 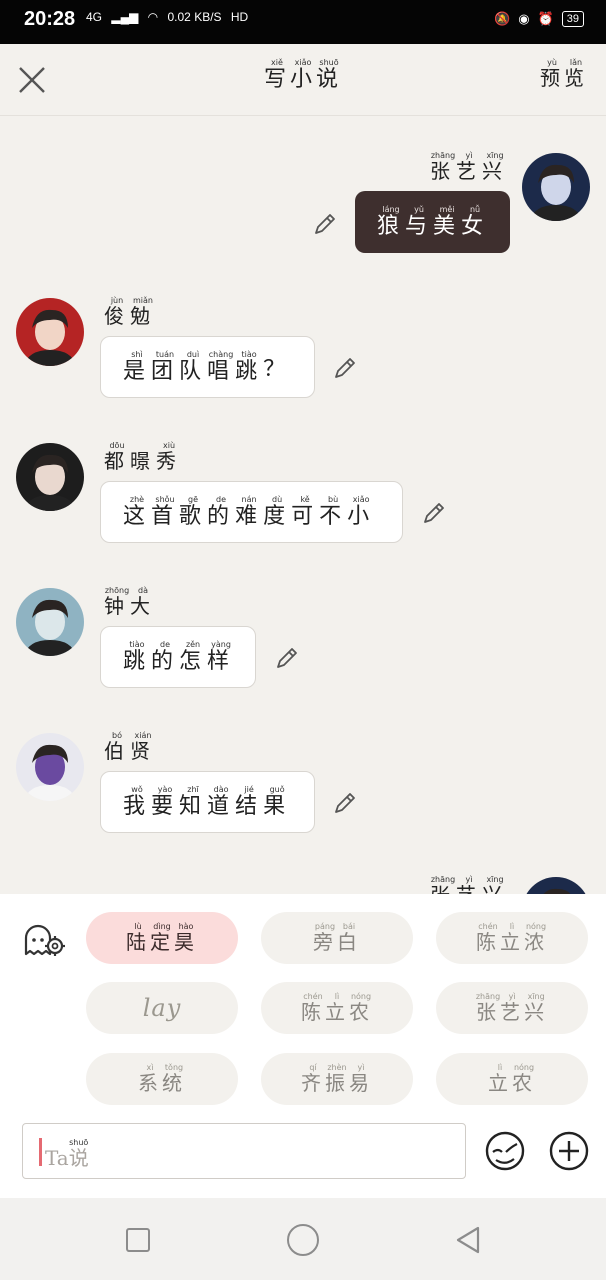 I want to click on avatar-zhongda, so click(x=50, y=627).